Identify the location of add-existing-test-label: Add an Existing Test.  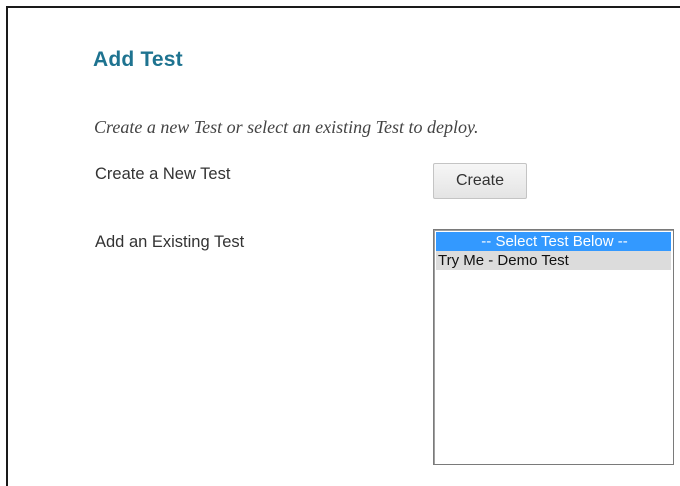
(170, 242).